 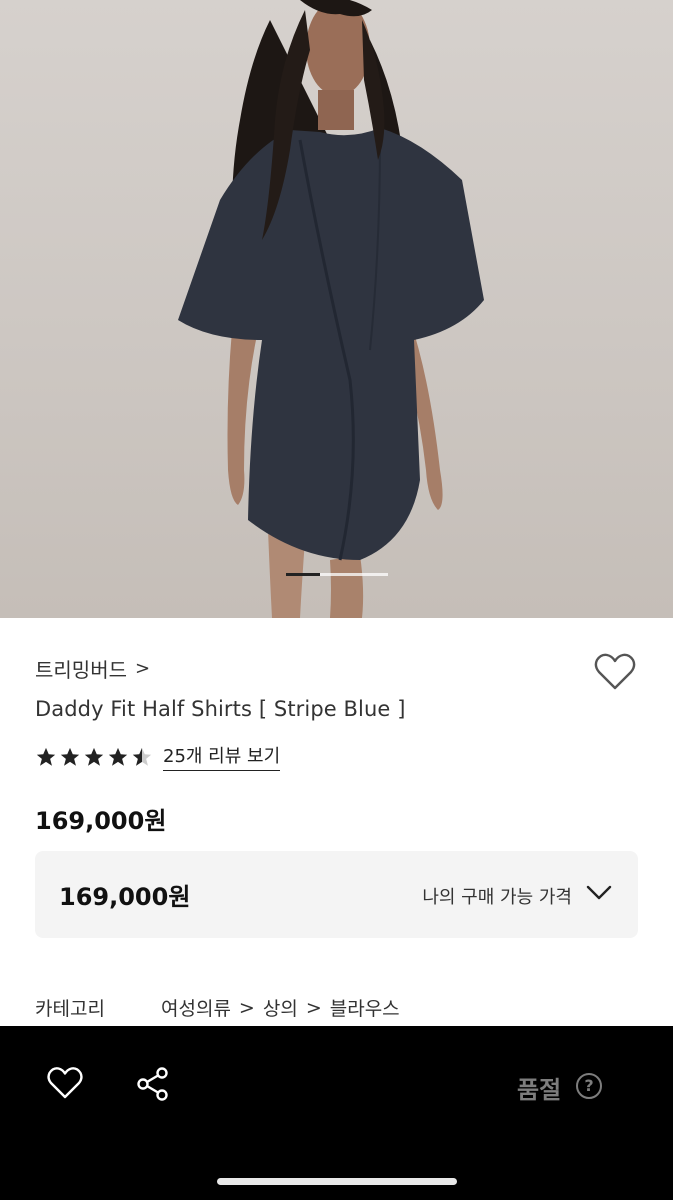 What do you see at coordinates (196, 1007) in the screenshot?
I see `category-item: 여성의류` at bounding box center [196, 1007].